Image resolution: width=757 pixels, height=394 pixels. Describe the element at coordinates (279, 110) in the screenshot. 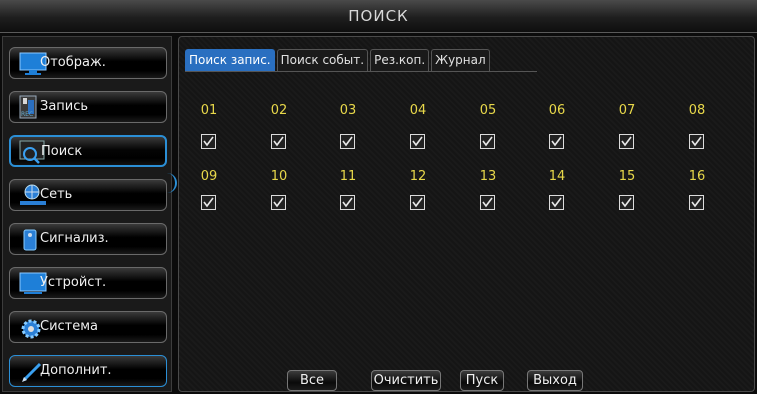

I see `channel-number: 02` at that location.